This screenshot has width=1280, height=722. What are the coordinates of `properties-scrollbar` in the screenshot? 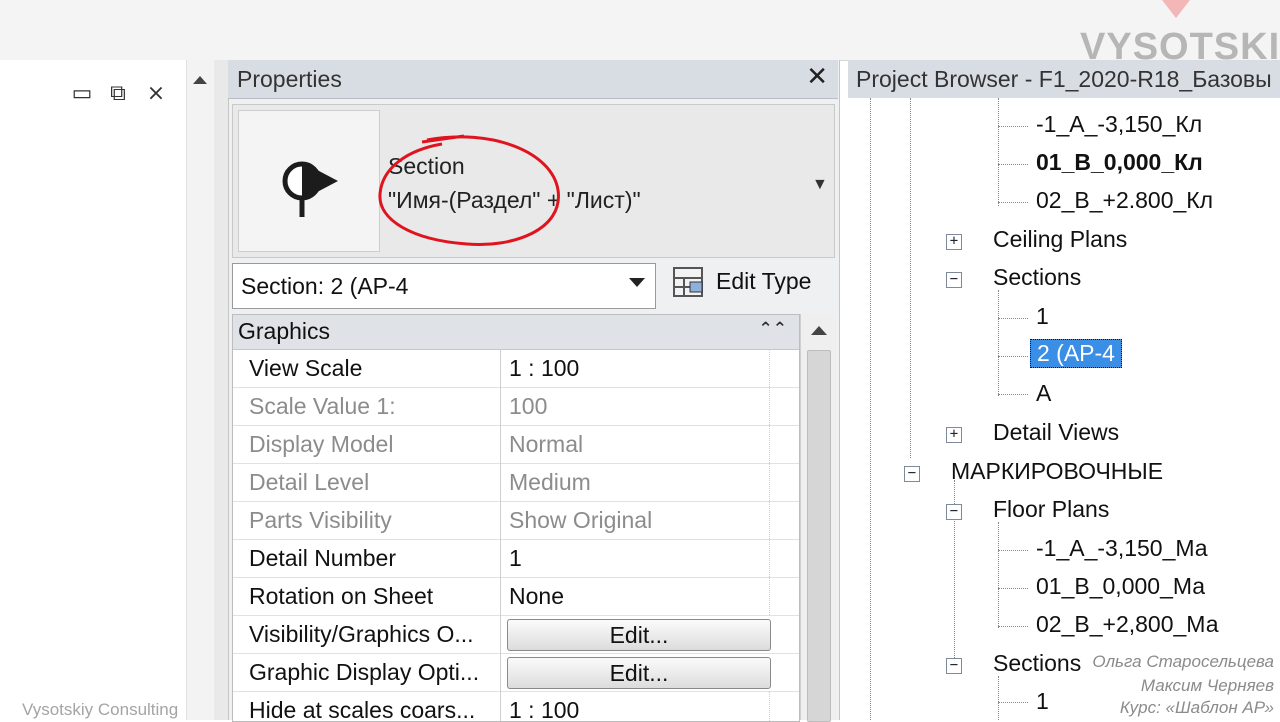 It's located at (817, 518).